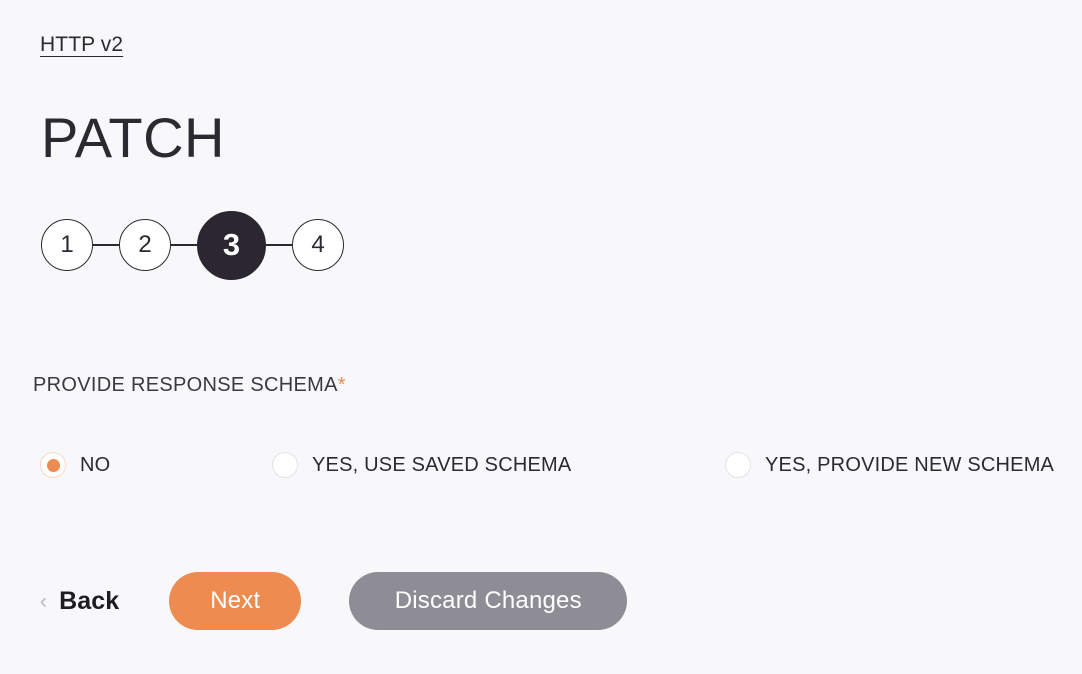 This screenshot has height=674, width=1082. What do you see at coordinates (75, 465) in the screenshot?
I see `radio-option-no: NO` at bounding box center [75, 465].